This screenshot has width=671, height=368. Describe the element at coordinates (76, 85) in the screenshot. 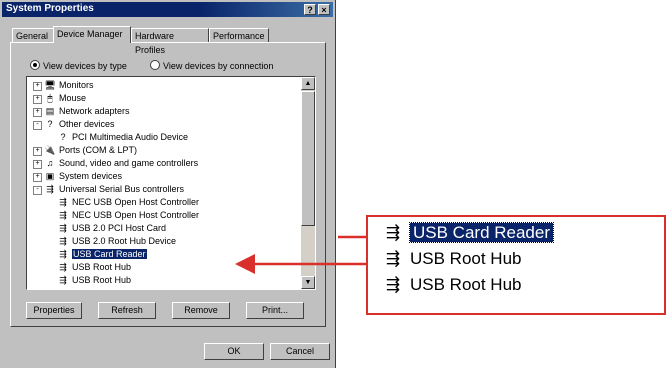

I see `tree-item-label: Monitors` at that location.